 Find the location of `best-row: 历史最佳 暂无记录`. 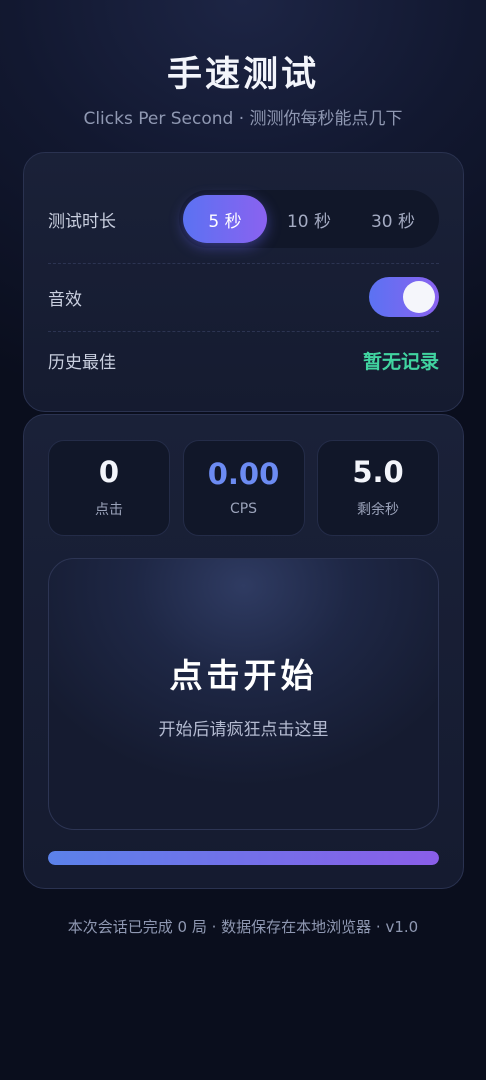

best-row: 历史最佳 暂无记录 is located at coordinates (243, 360).